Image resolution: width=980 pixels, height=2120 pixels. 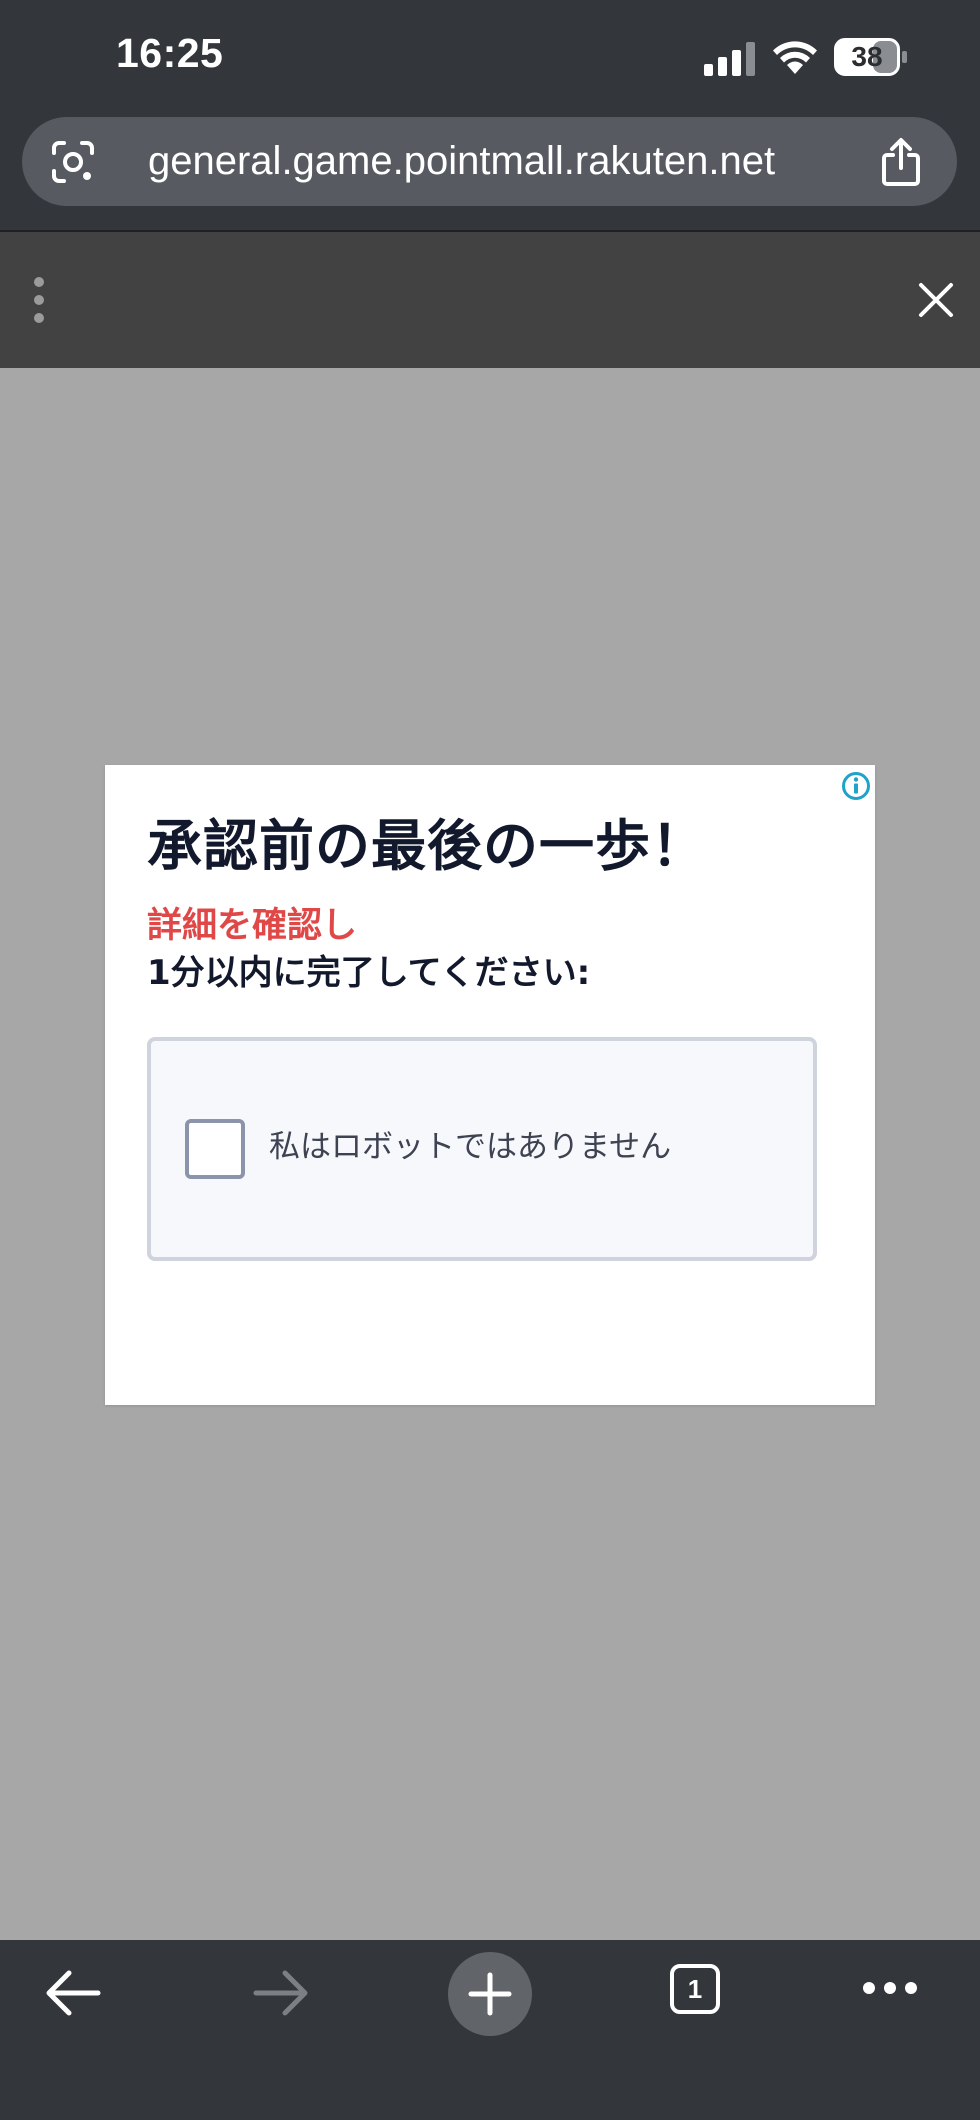 What do you see at coordinates (890, 1988) in the screenshot?
I see `more-dots-icon` at bounding box center [890, 1988].